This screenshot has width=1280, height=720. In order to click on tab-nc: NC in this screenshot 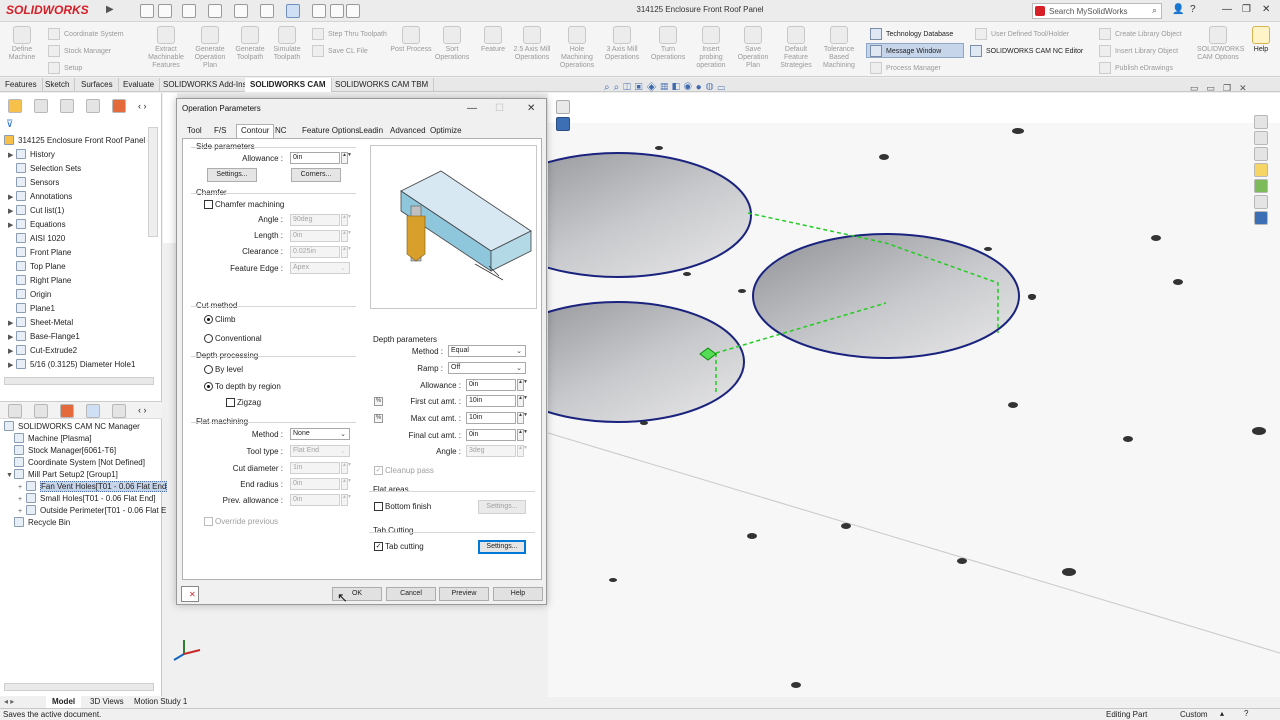, I will do `click(281, 131)`.